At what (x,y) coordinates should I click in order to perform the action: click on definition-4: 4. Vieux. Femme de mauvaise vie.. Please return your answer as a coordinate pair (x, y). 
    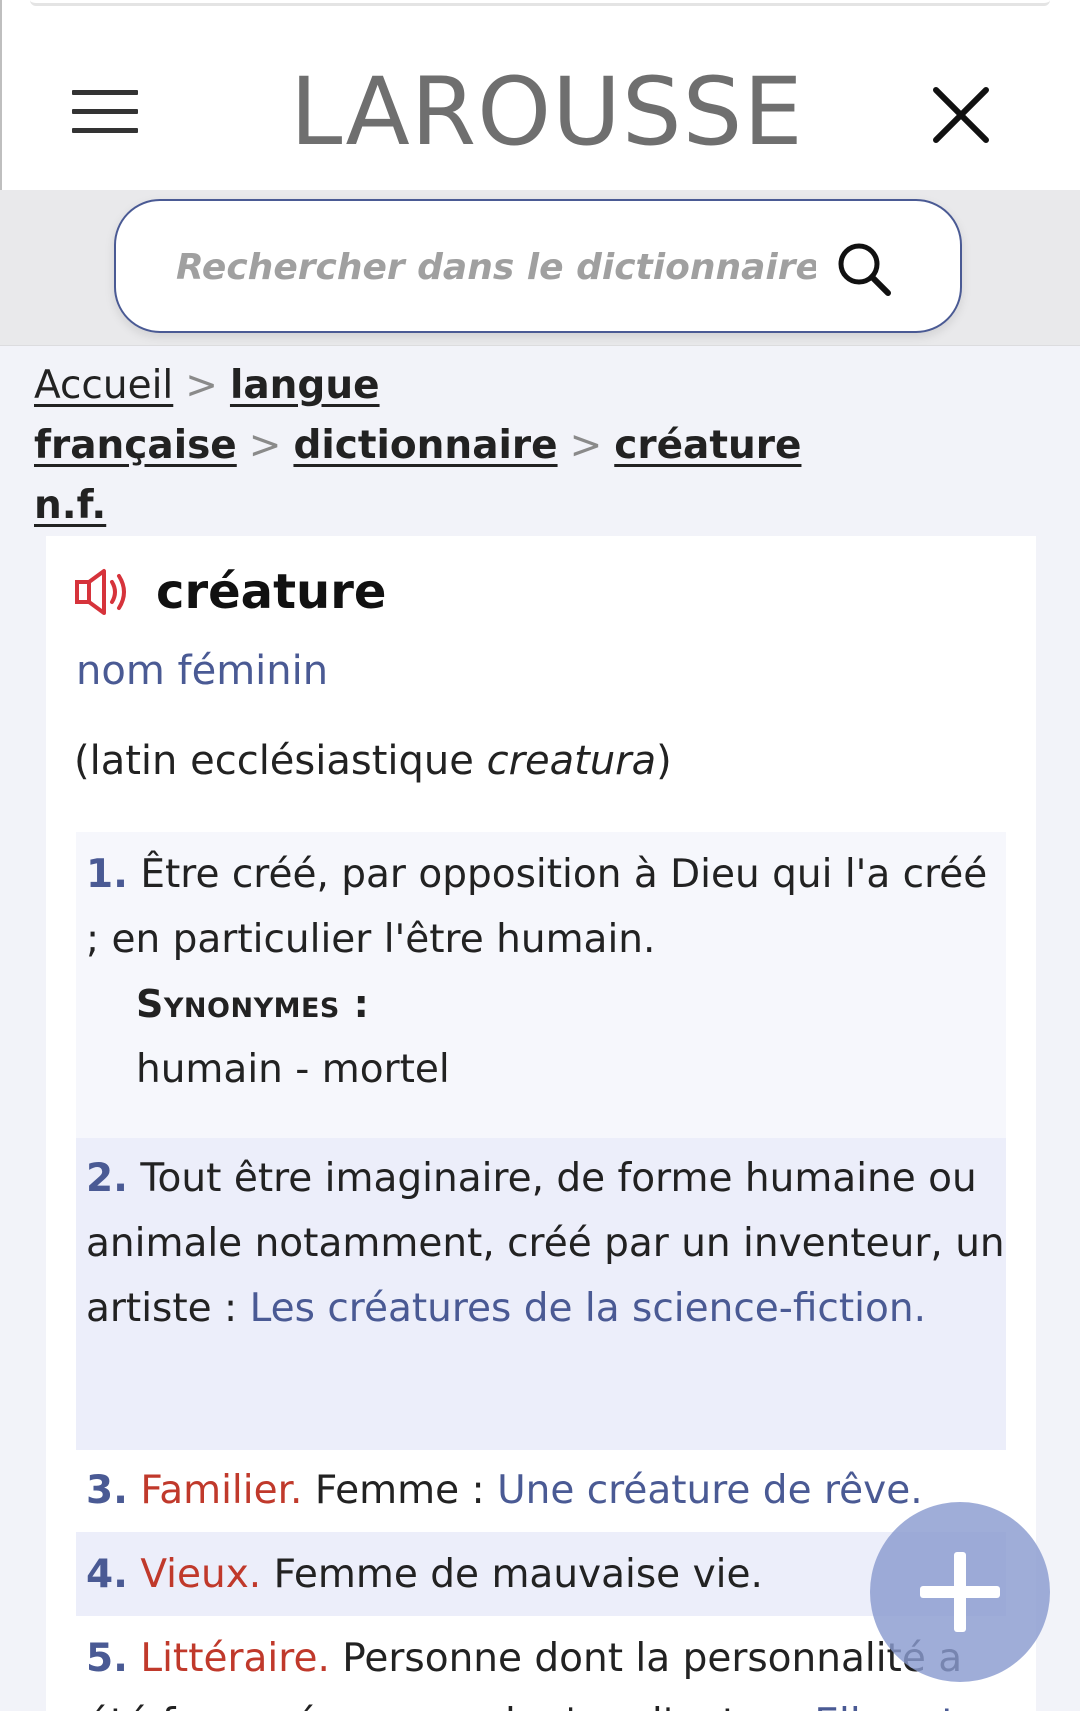
    Looking at the image, I should click on (541, 1574).